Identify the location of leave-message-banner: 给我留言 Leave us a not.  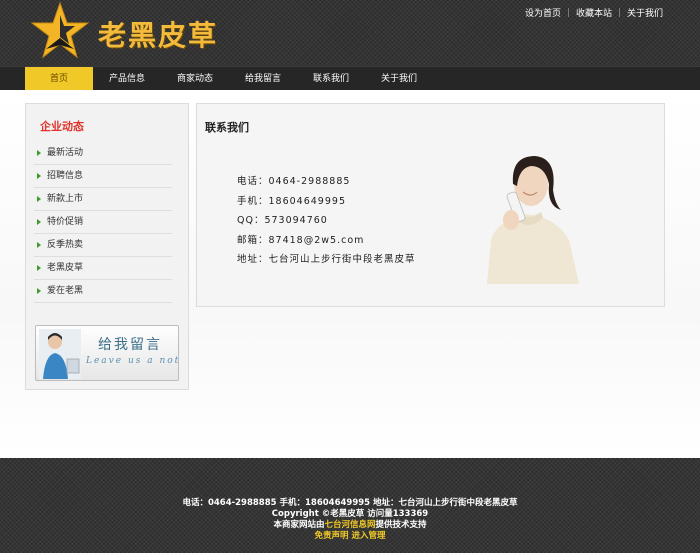
(107, 353).